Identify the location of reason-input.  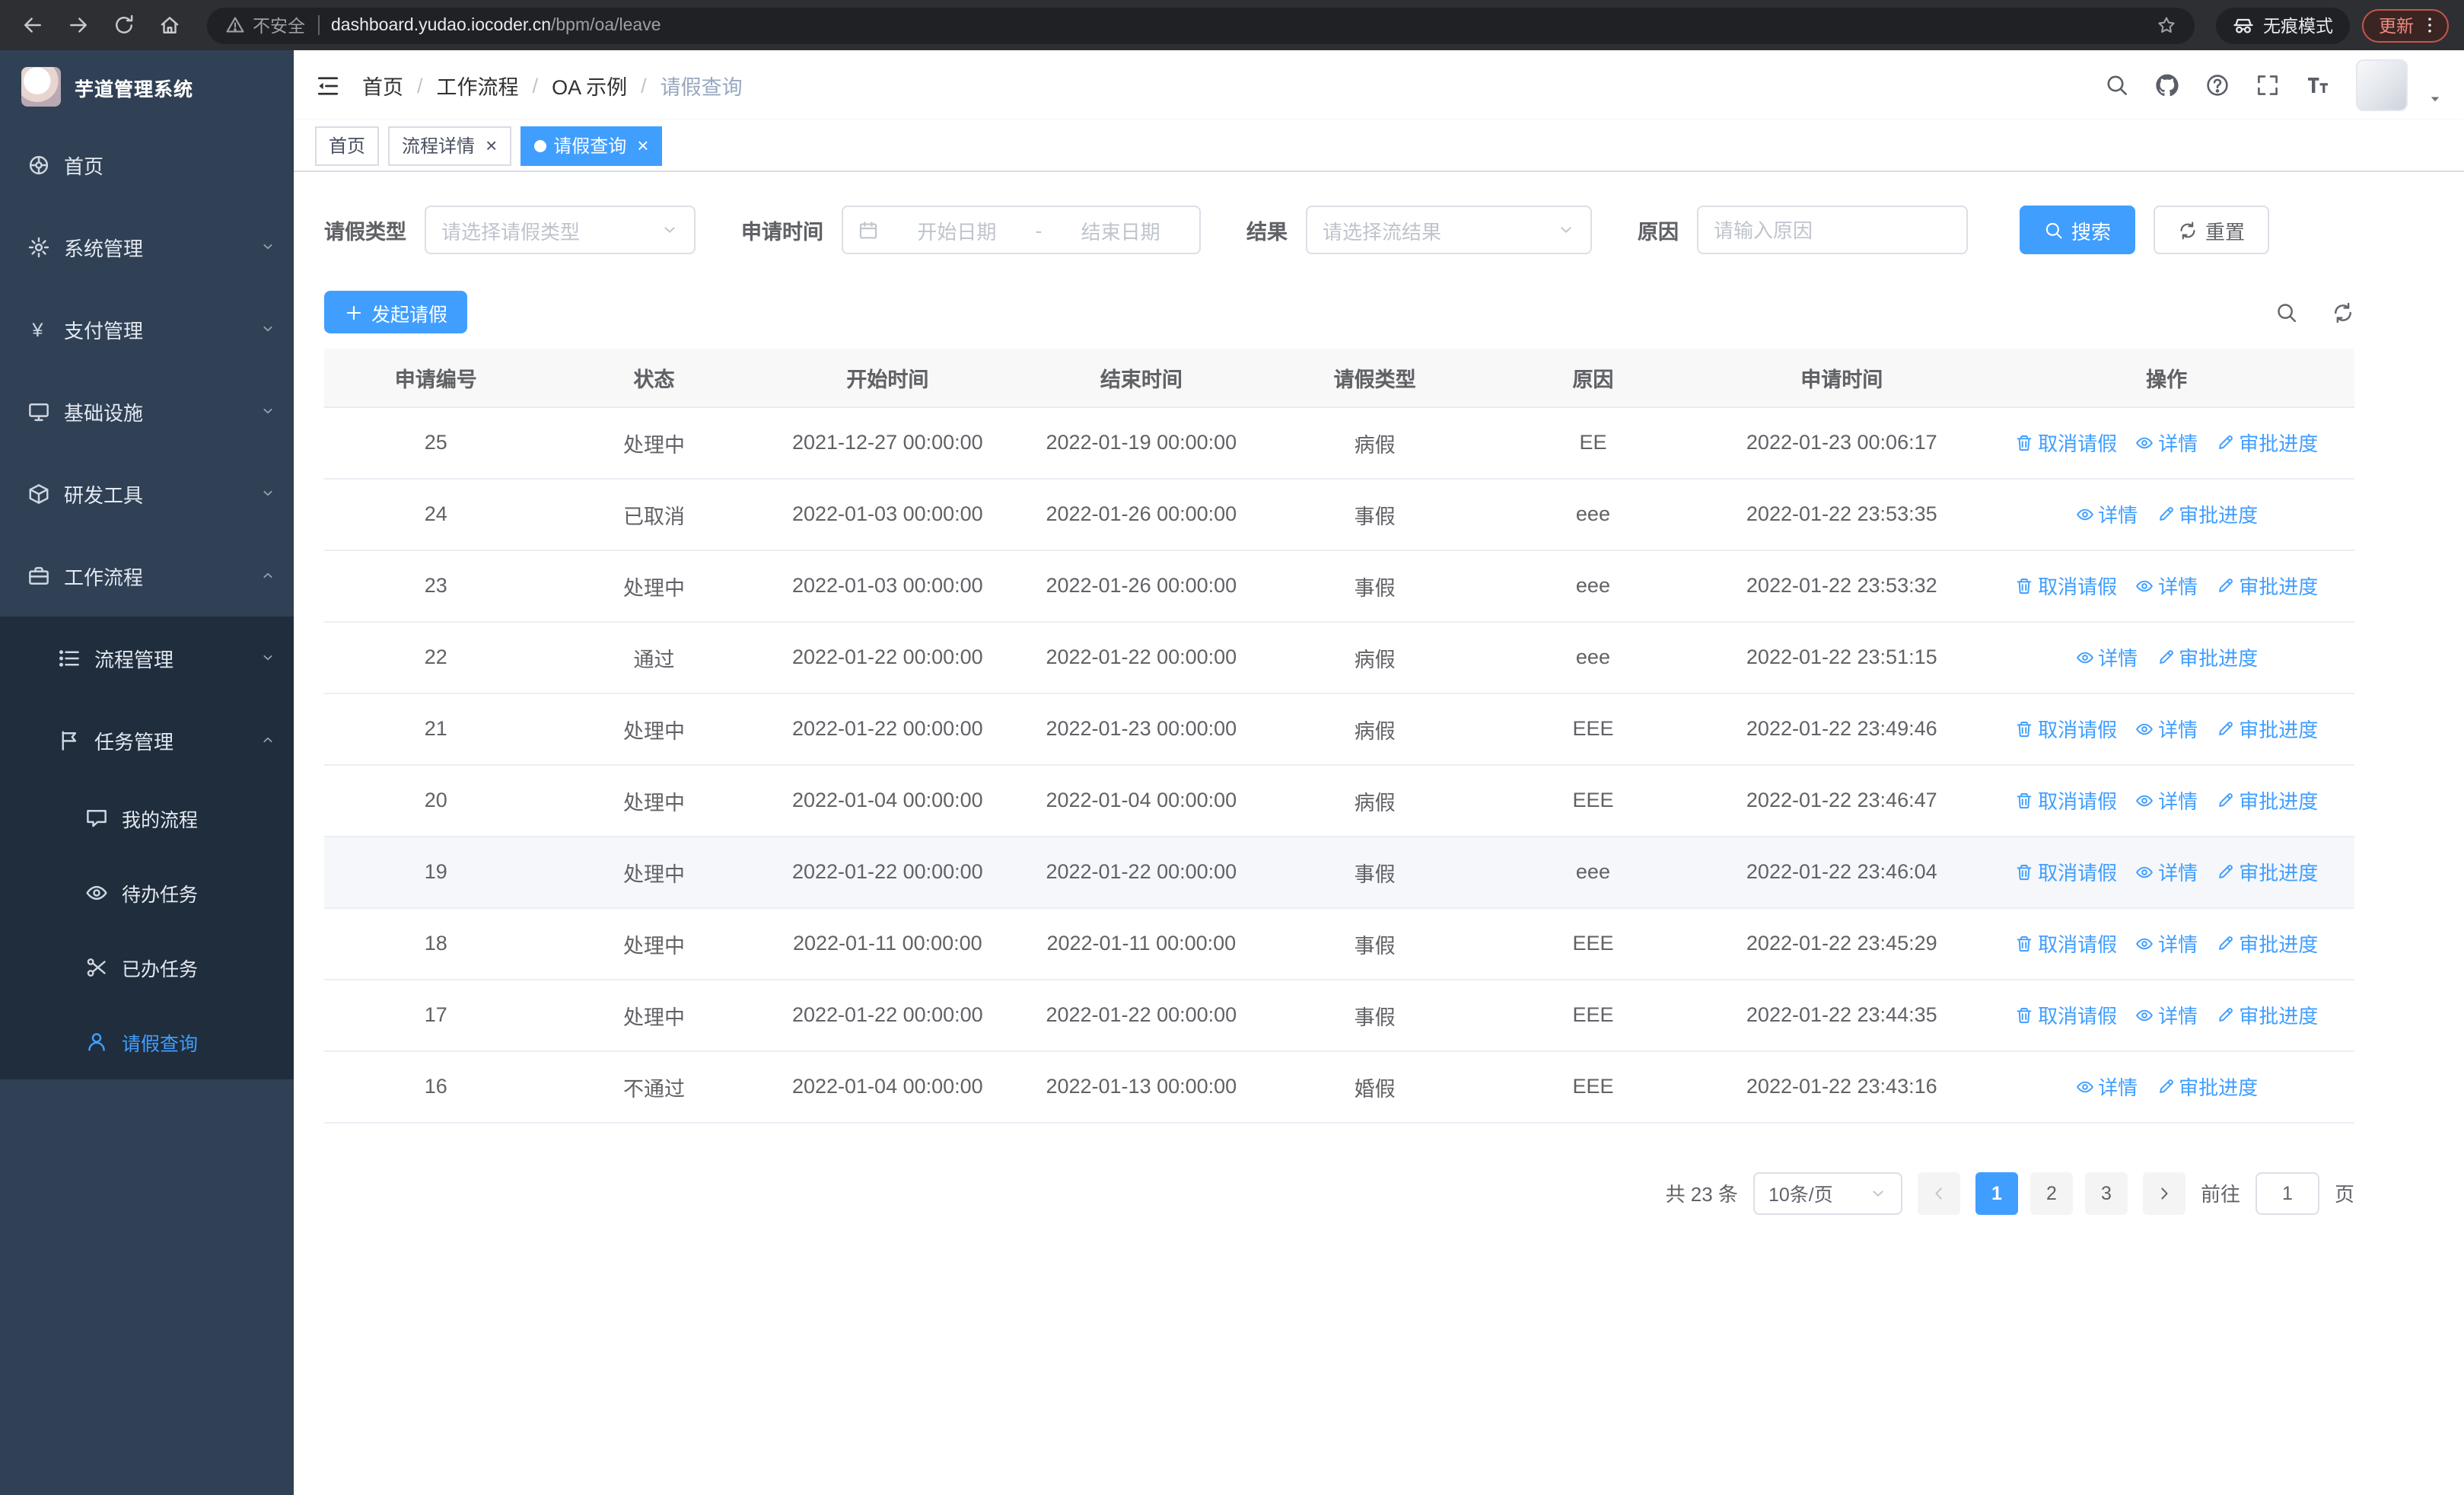
(1832, 230).